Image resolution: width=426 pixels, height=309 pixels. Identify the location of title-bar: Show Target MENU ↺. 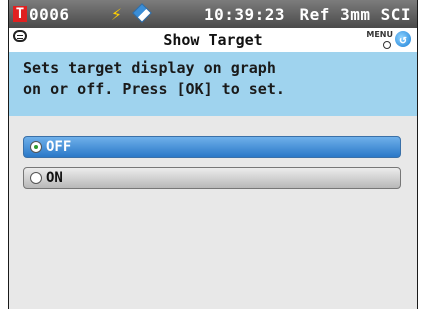
(213, 40).